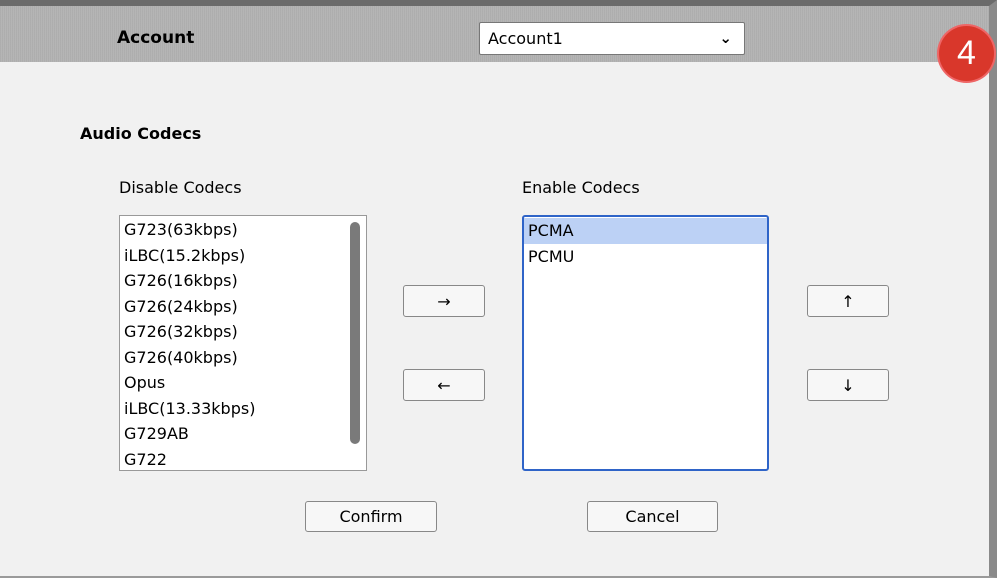 The image size is (997, 578). Describe the element at coordinates (243, 332) in the screenshot. I see `disabled-codec-option: G726(32kbps)` at that location.